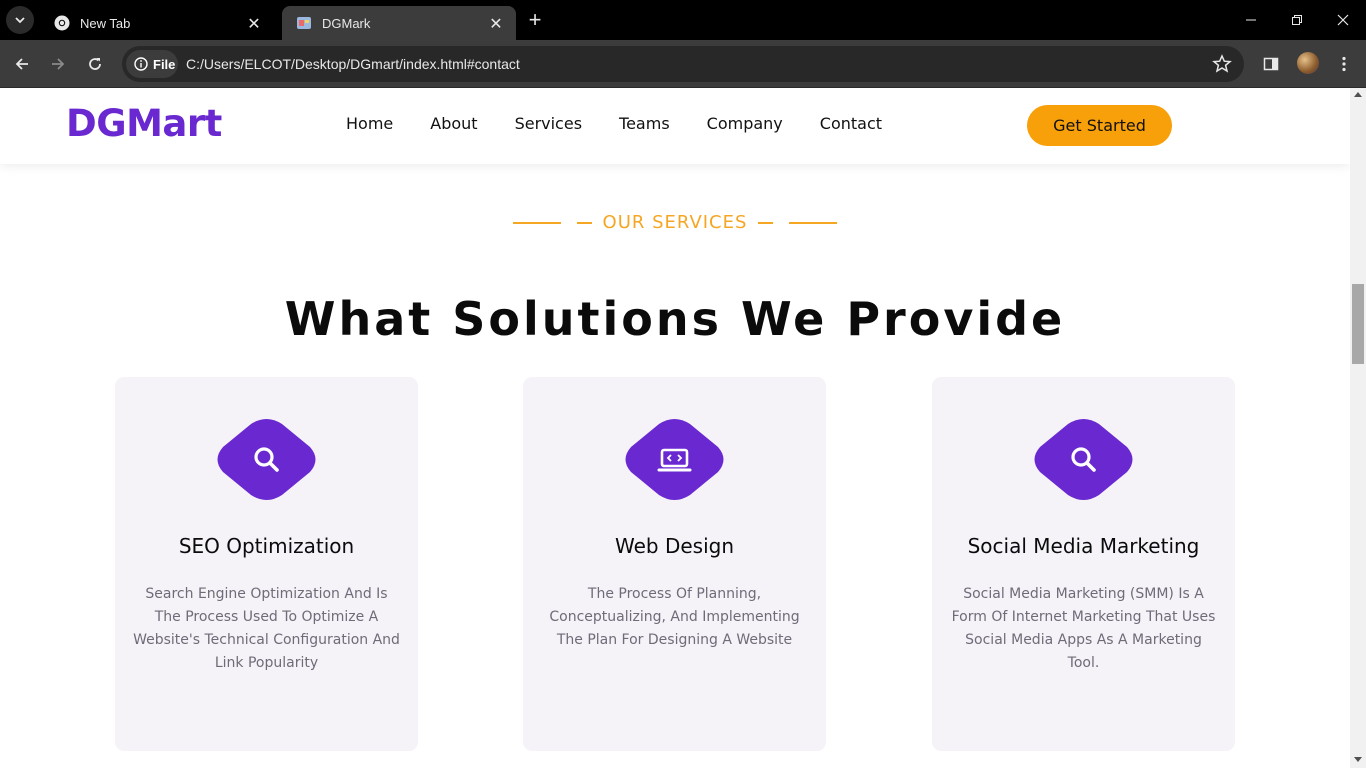 The width and height of the screenshot is (1366, 768). What do you see at coordinates (675, 319) in the screenshot?
I see `section-heading: What Solutions We Provide` at bounding box center [675, 319].